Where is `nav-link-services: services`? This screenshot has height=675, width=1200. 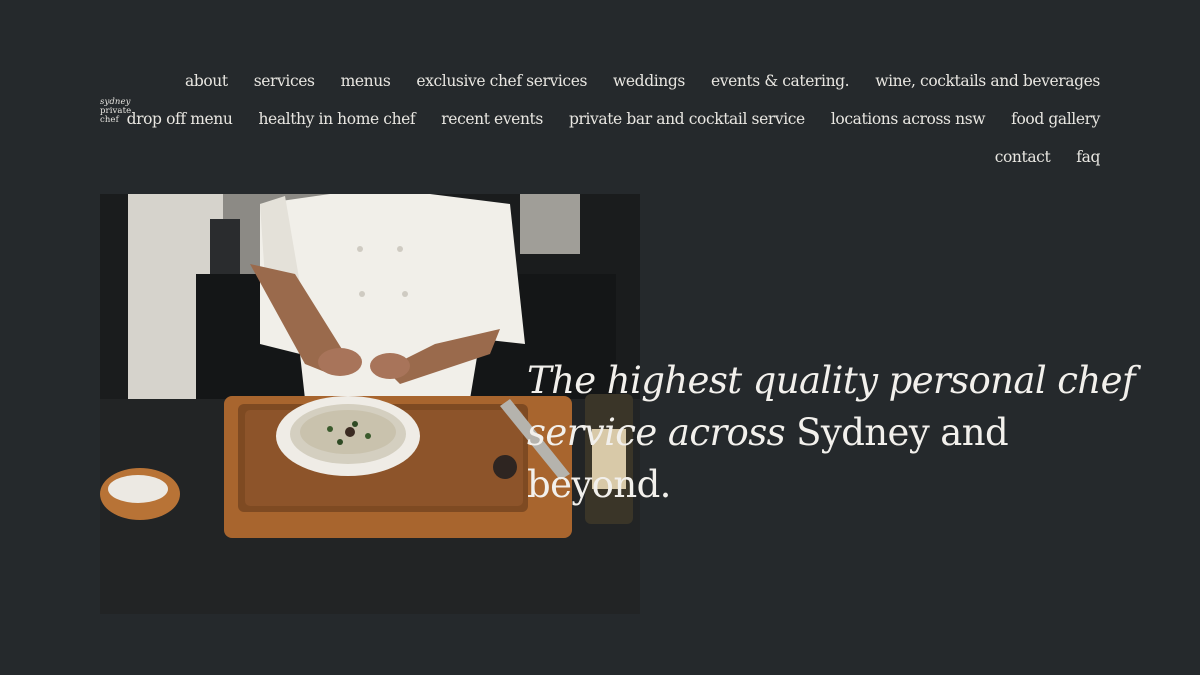 nav-link-services: services is located at coordinates (284, 81).